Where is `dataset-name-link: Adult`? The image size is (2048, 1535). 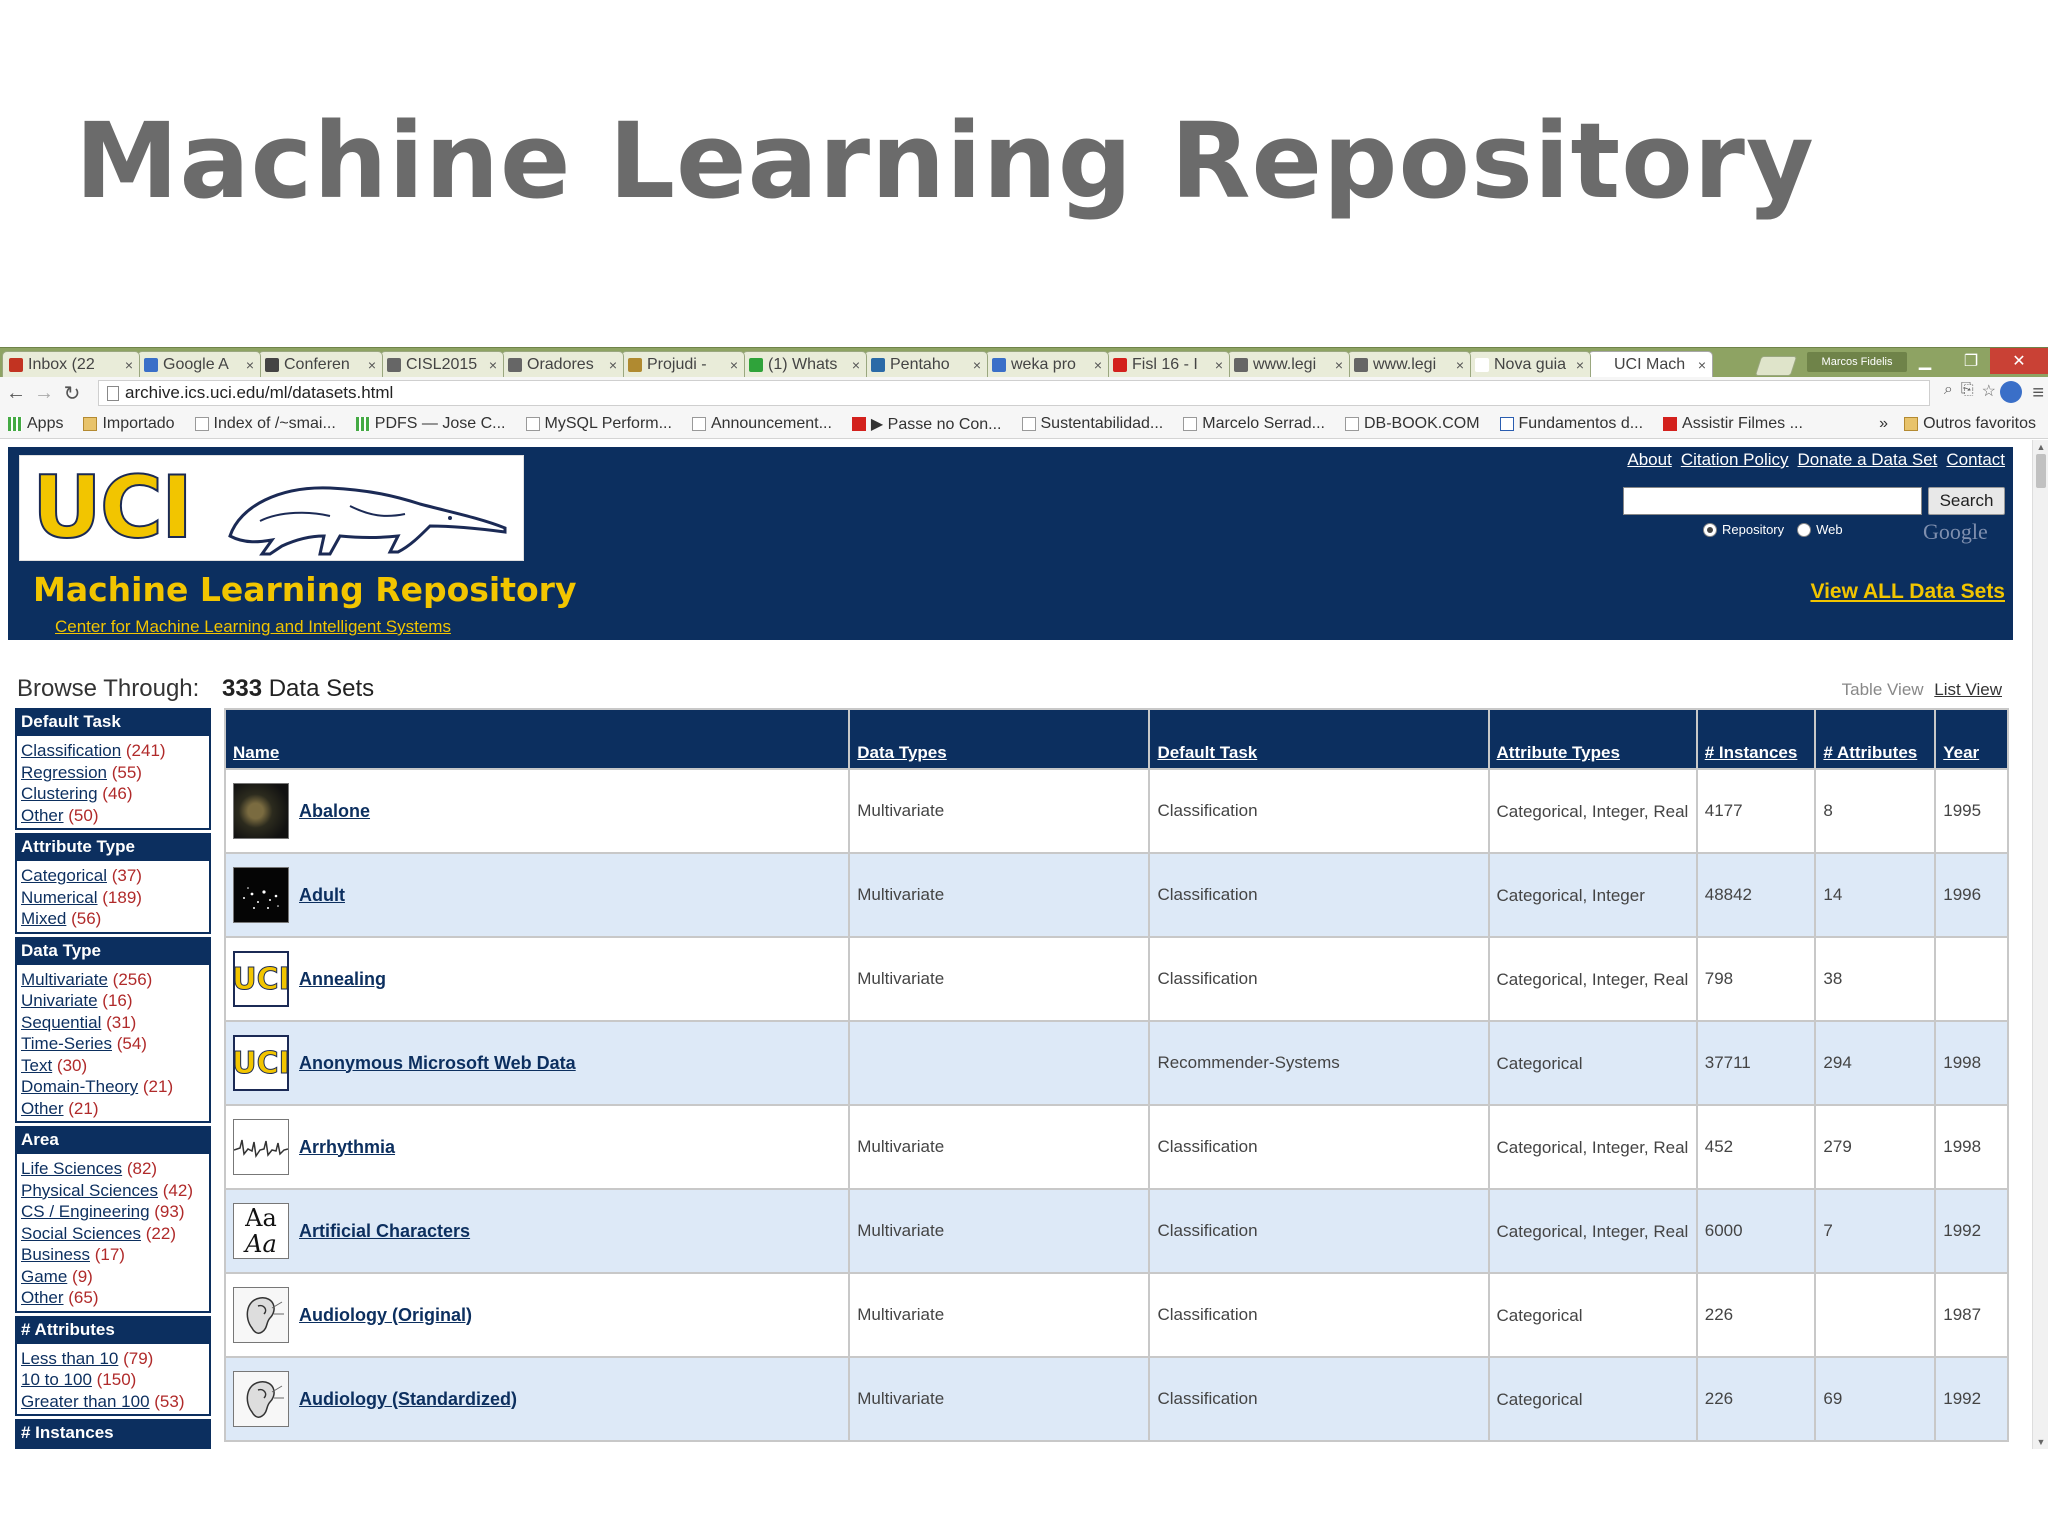
dataset-name-link: Adult is located at coordinates (322, 895).